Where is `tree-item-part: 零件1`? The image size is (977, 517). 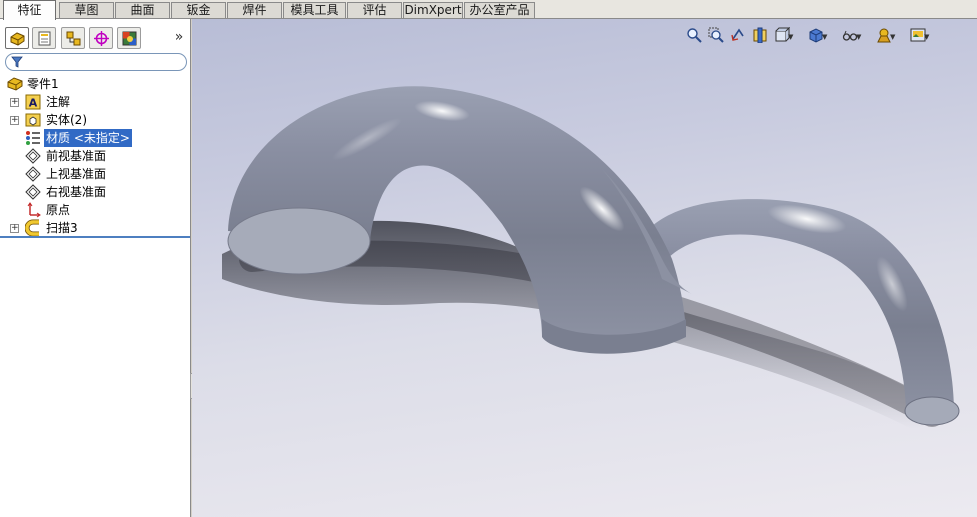 tree-item-part: 零件1 is located at coordinates (96, 84).